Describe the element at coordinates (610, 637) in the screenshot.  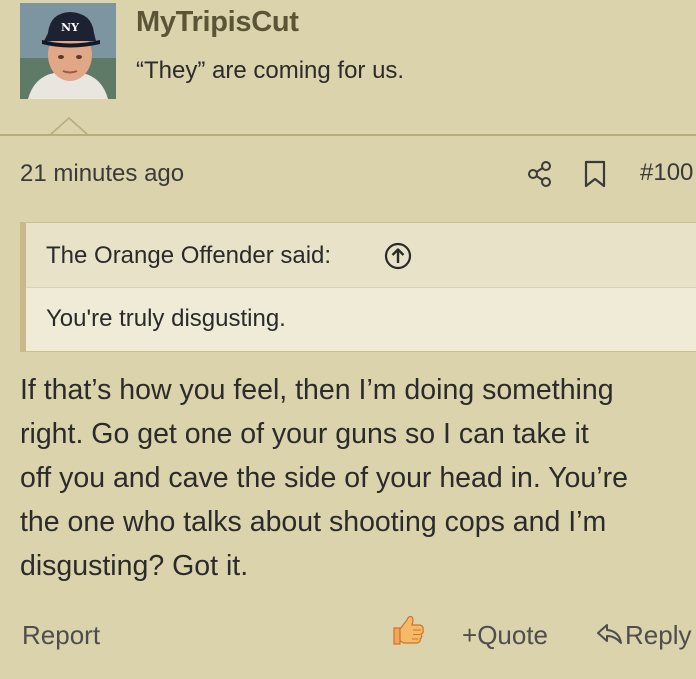
I see `reply-arrow-icon` at that location.